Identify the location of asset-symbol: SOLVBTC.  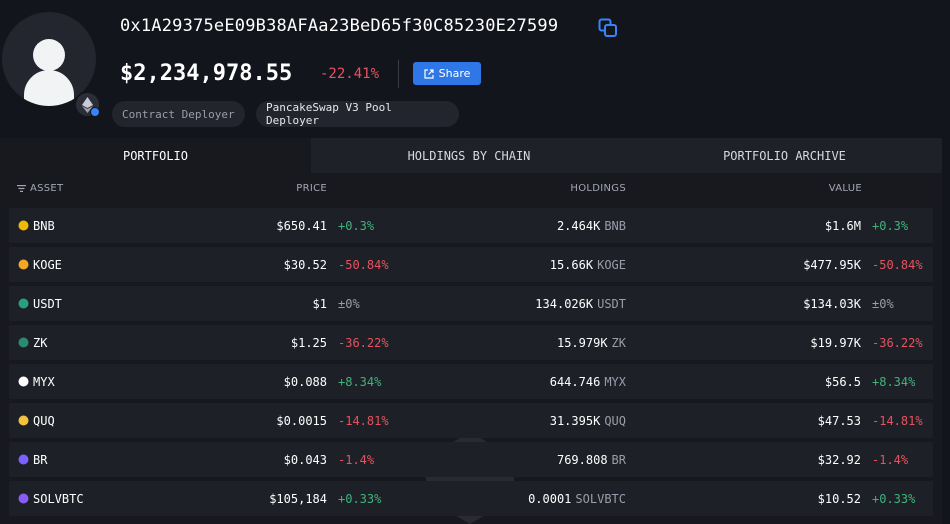
(58, 498).